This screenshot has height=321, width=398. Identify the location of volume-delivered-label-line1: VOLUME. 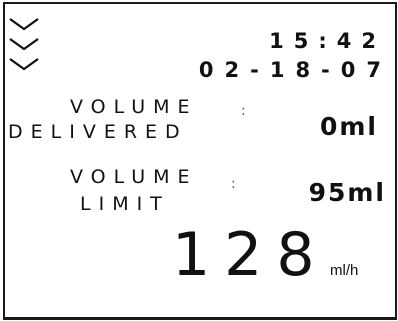
(134, 107).